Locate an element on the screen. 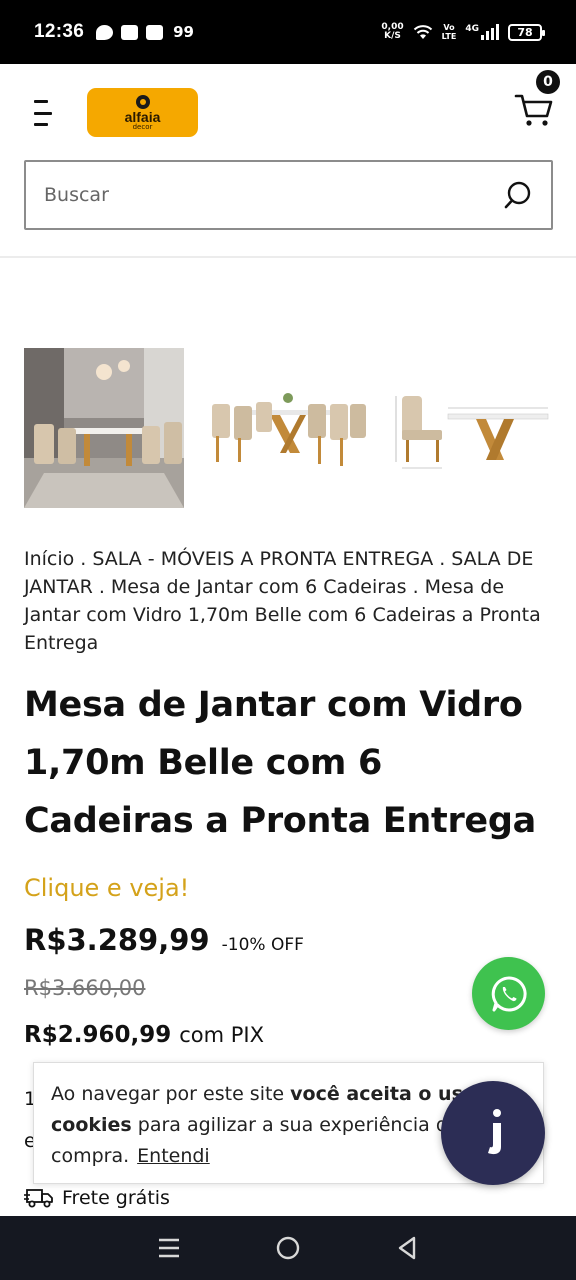  back-button is located at coordinates (407, 1248).